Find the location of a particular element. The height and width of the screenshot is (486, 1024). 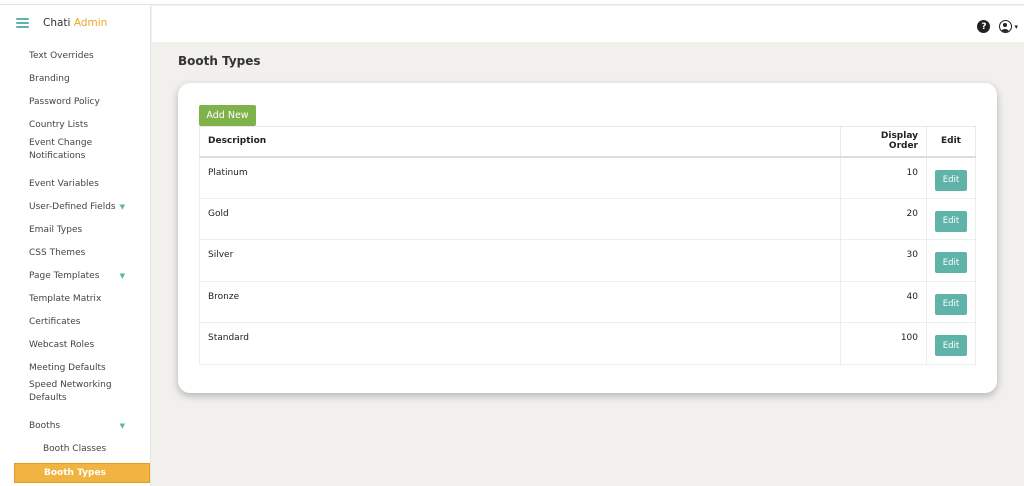

sidebar-item-booth-classes: Booth Classes is located at coordinates (75, 449).